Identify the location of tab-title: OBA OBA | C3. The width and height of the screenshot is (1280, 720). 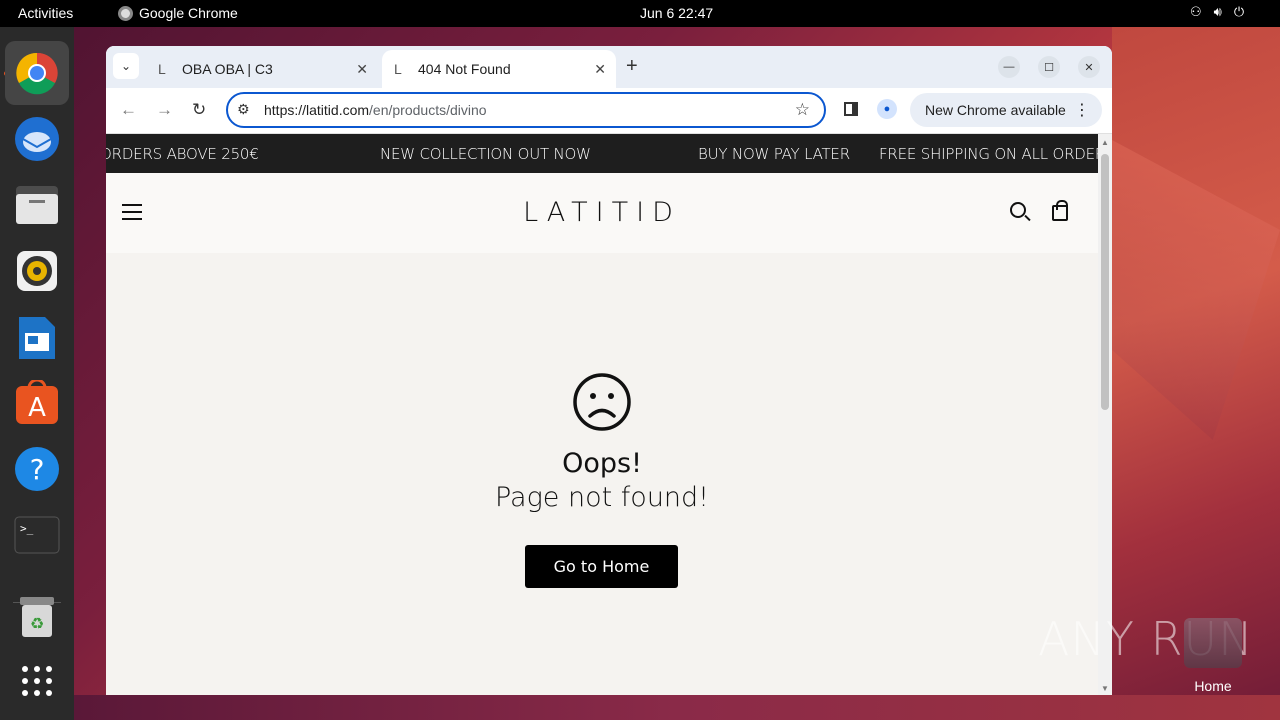
(227, 69).